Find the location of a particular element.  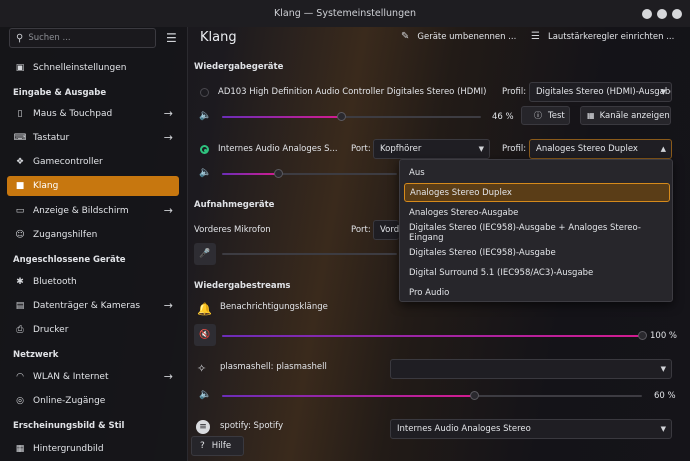

speaker-volume-icon: 🔈 is located at coordinates (205, 172).